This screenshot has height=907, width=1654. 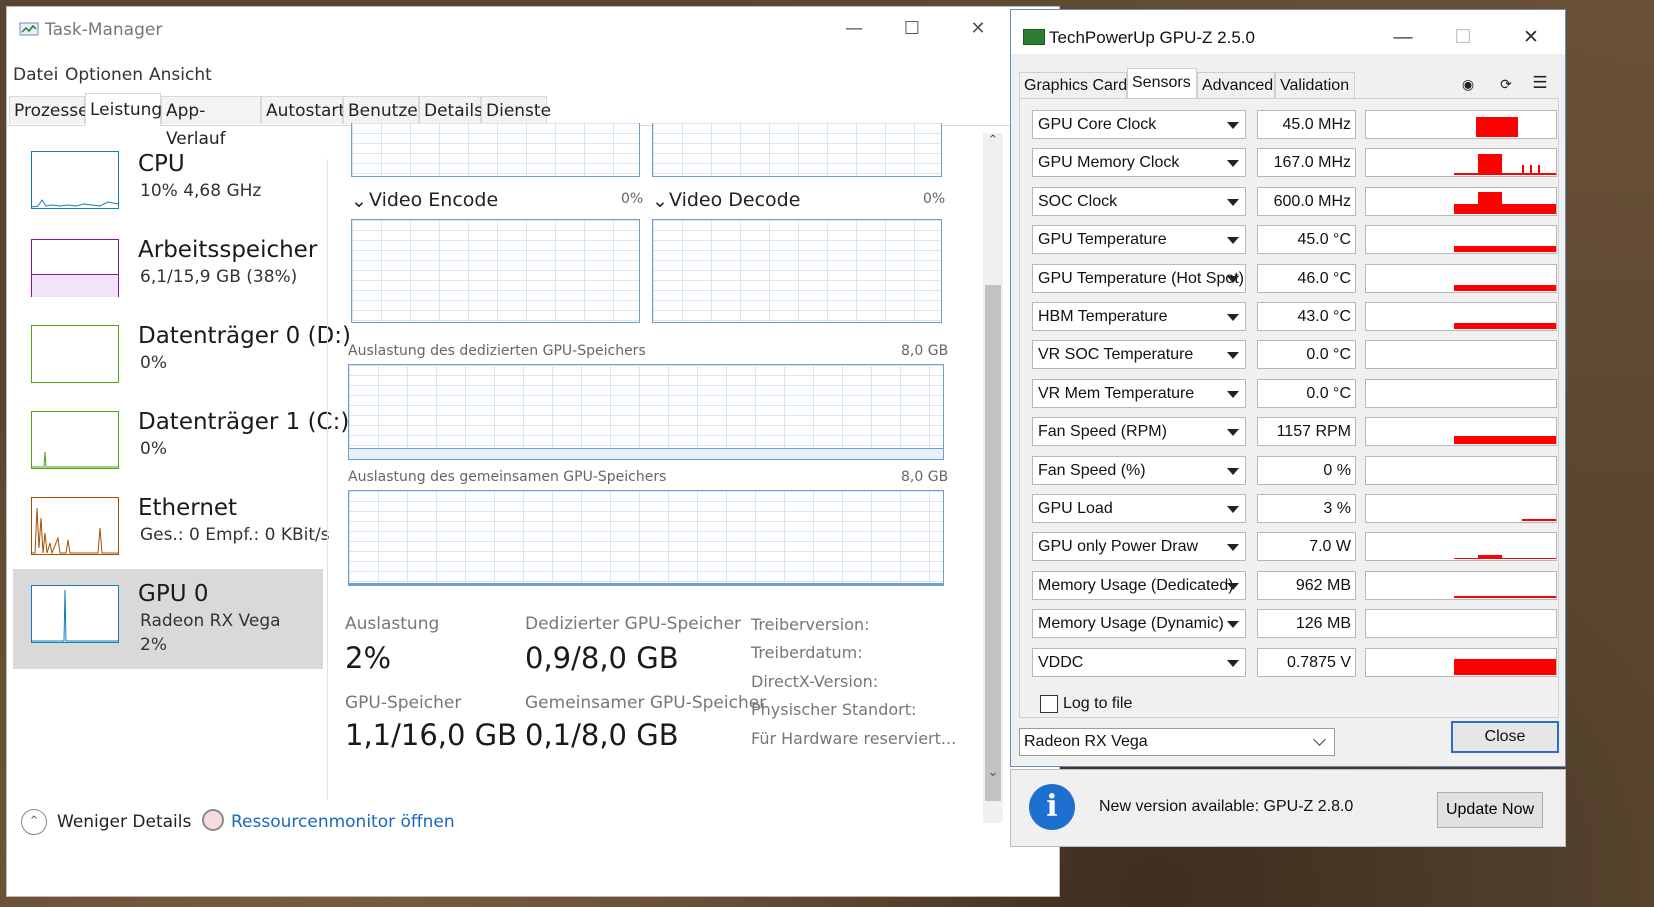 I want to click on physical-location-label: Physischer Standort:, so click(x=834, y=709).